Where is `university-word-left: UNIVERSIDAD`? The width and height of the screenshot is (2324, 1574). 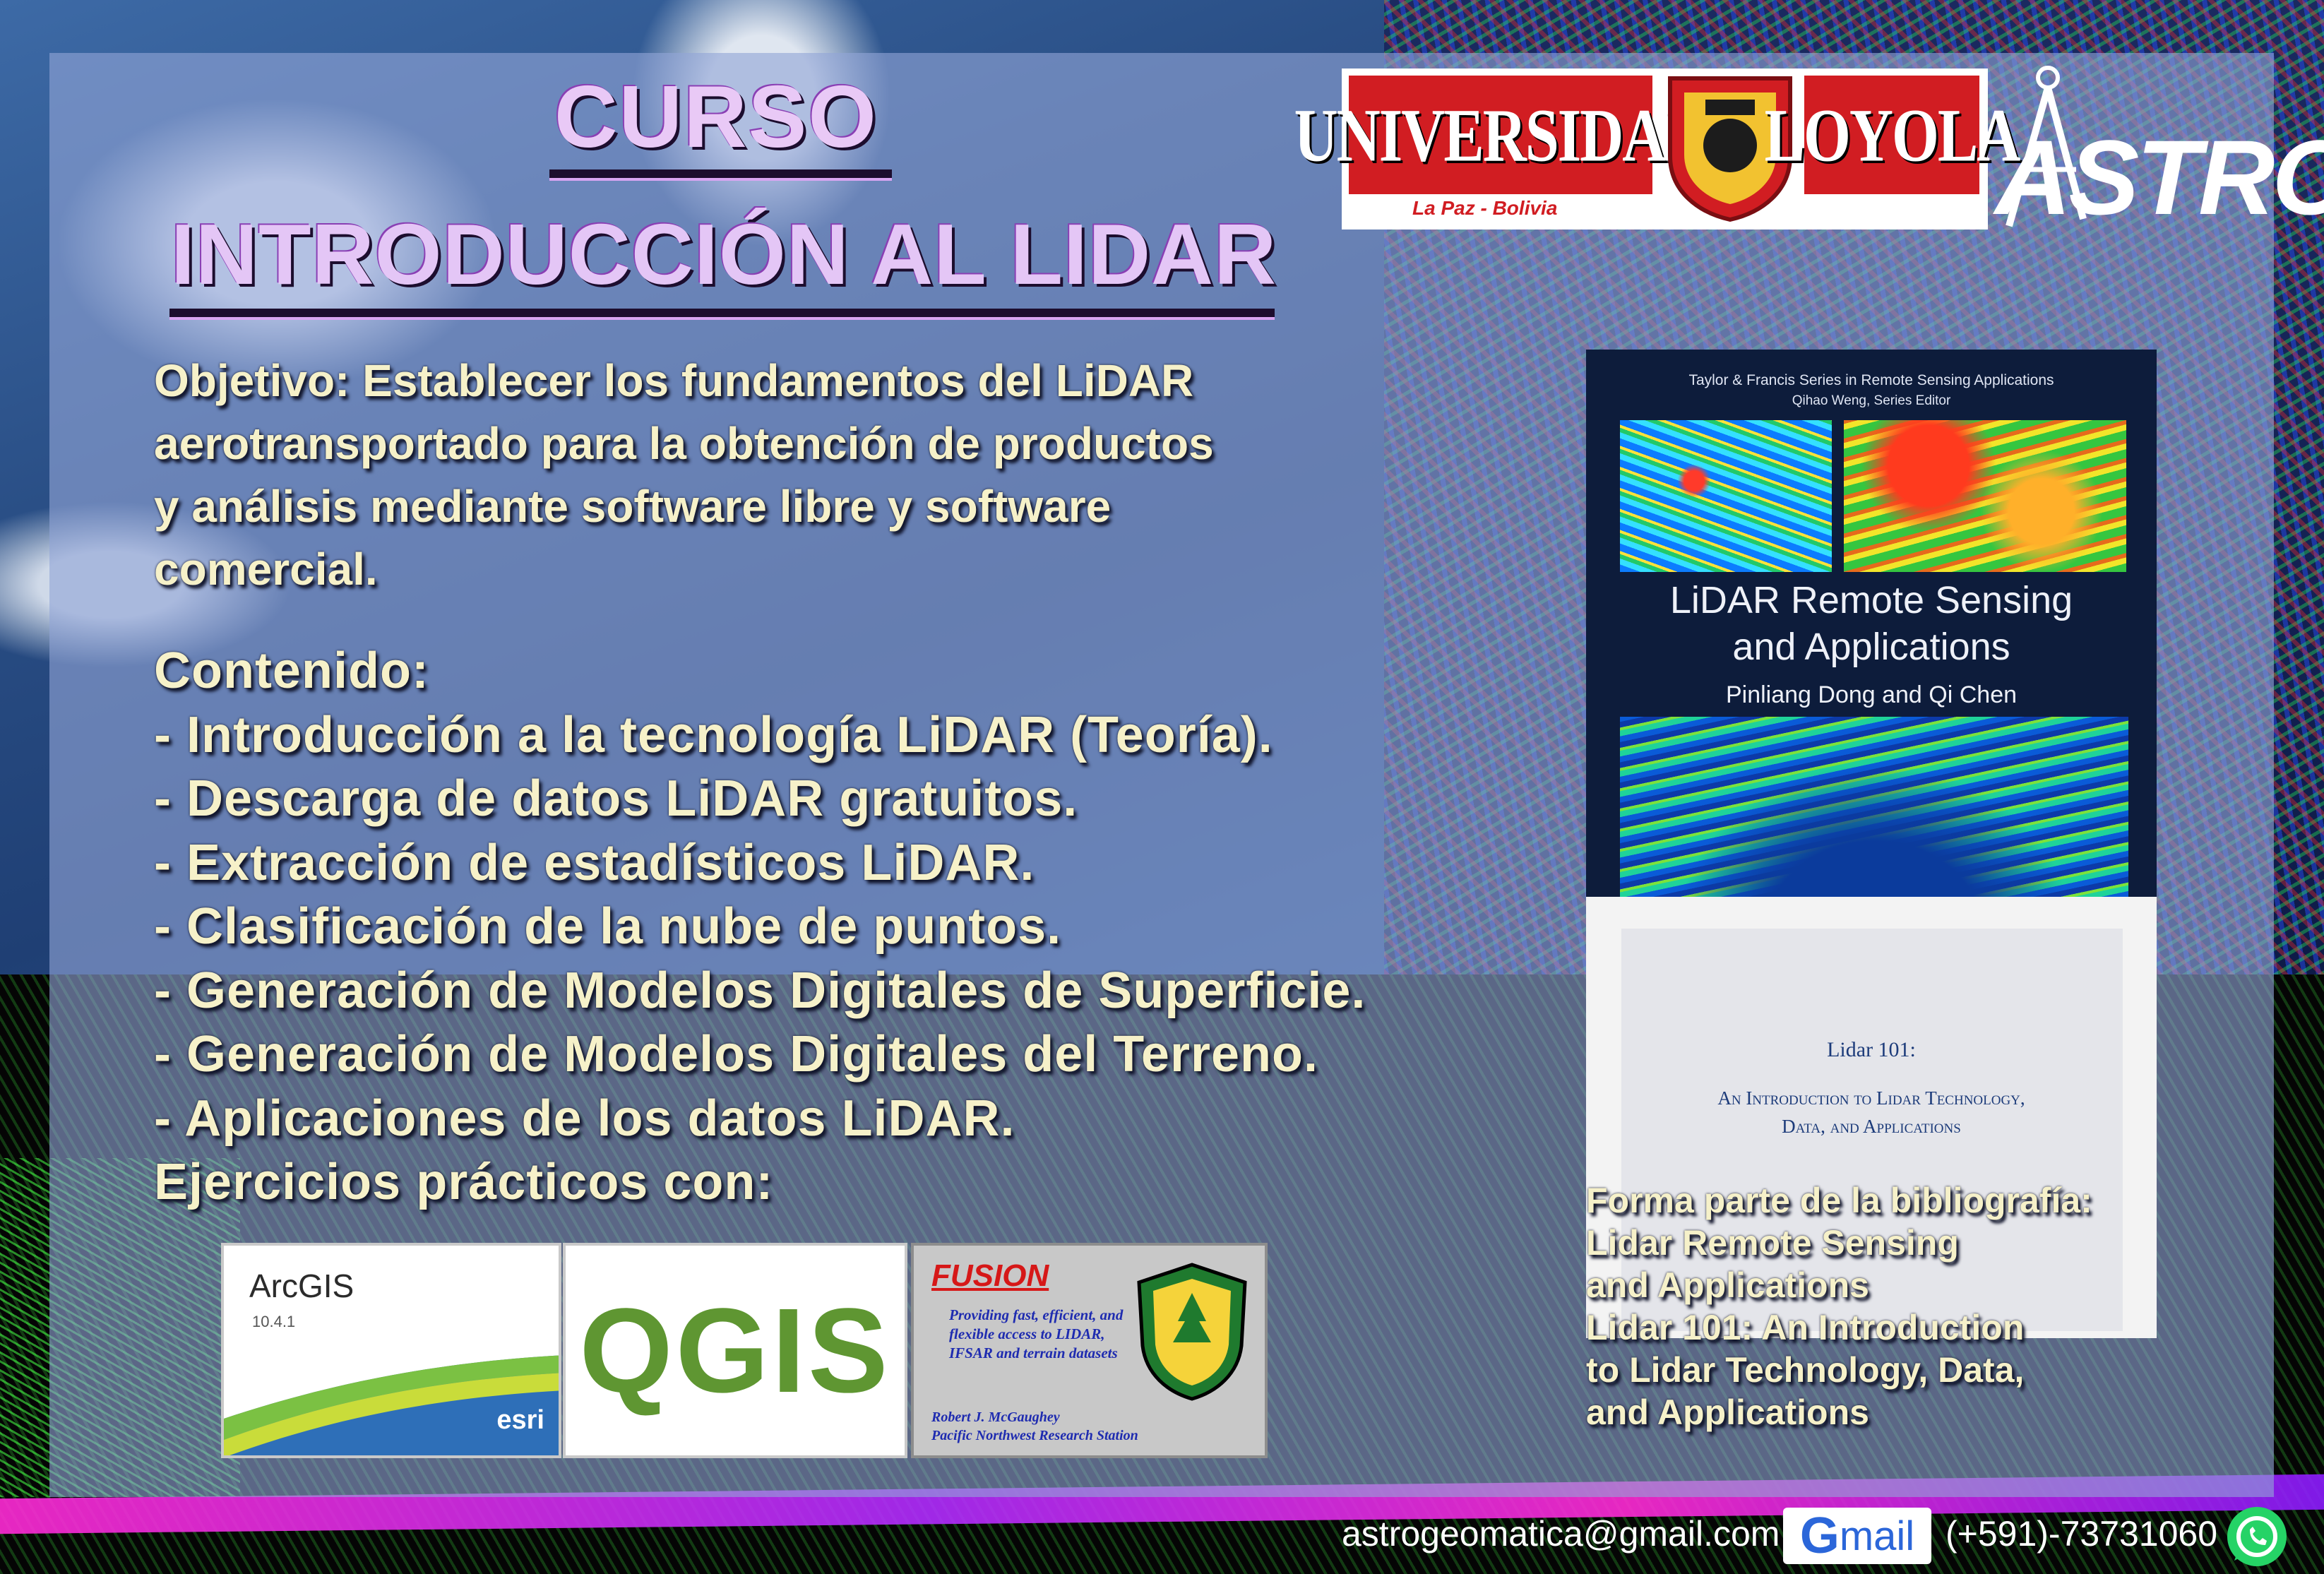
university-word-left: UNIVERSIDAD is located at coordinates (1501, 135).